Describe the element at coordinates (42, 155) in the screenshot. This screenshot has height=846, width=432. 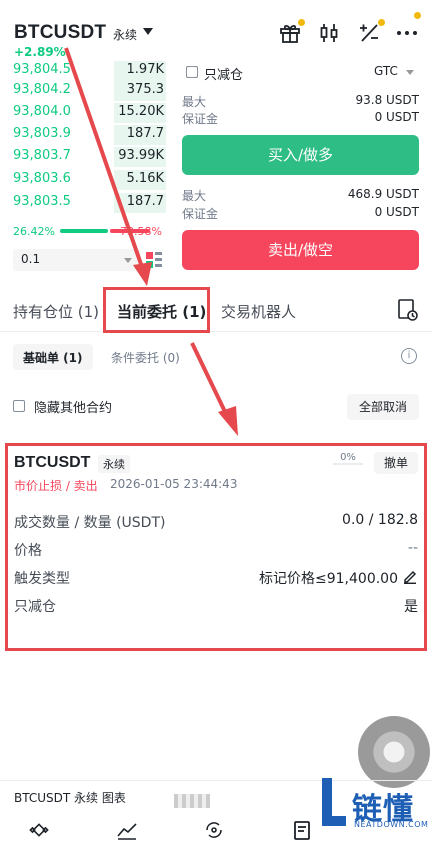
I see `bid-price: 93,803.7` at that location.